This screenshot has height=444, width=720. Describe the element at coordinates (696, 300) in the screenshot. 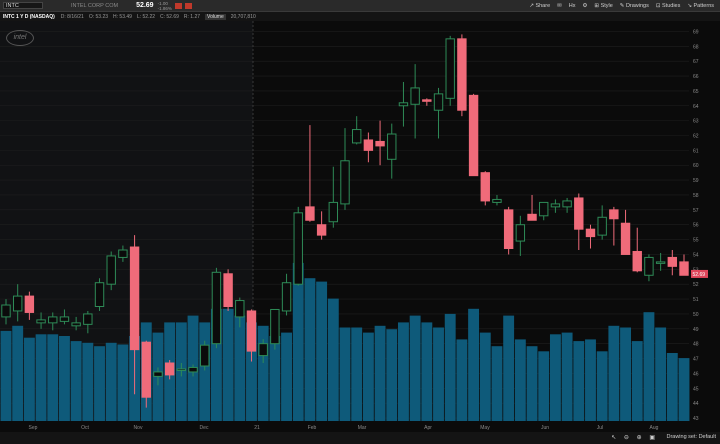

I see `y-tick-label: 51` at that location.